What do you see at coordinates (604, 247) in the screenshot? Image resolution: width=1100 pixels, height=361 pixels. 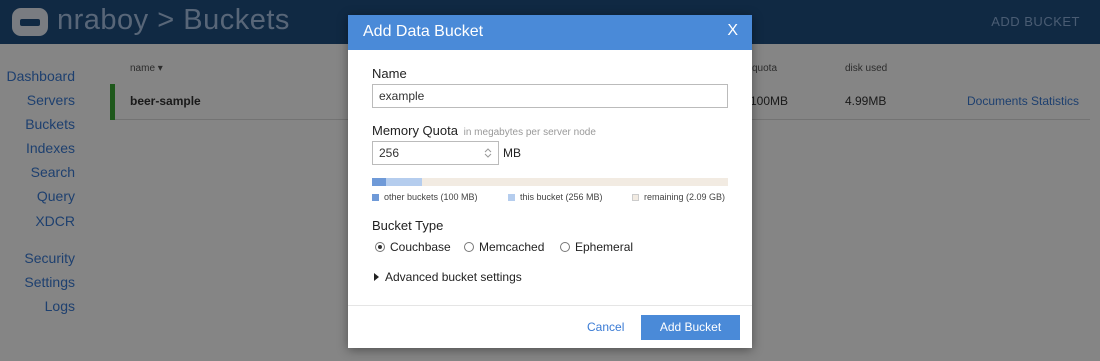 I see `radio-ephemeral-label: Ephemeral` at bounding box center [604, 247].